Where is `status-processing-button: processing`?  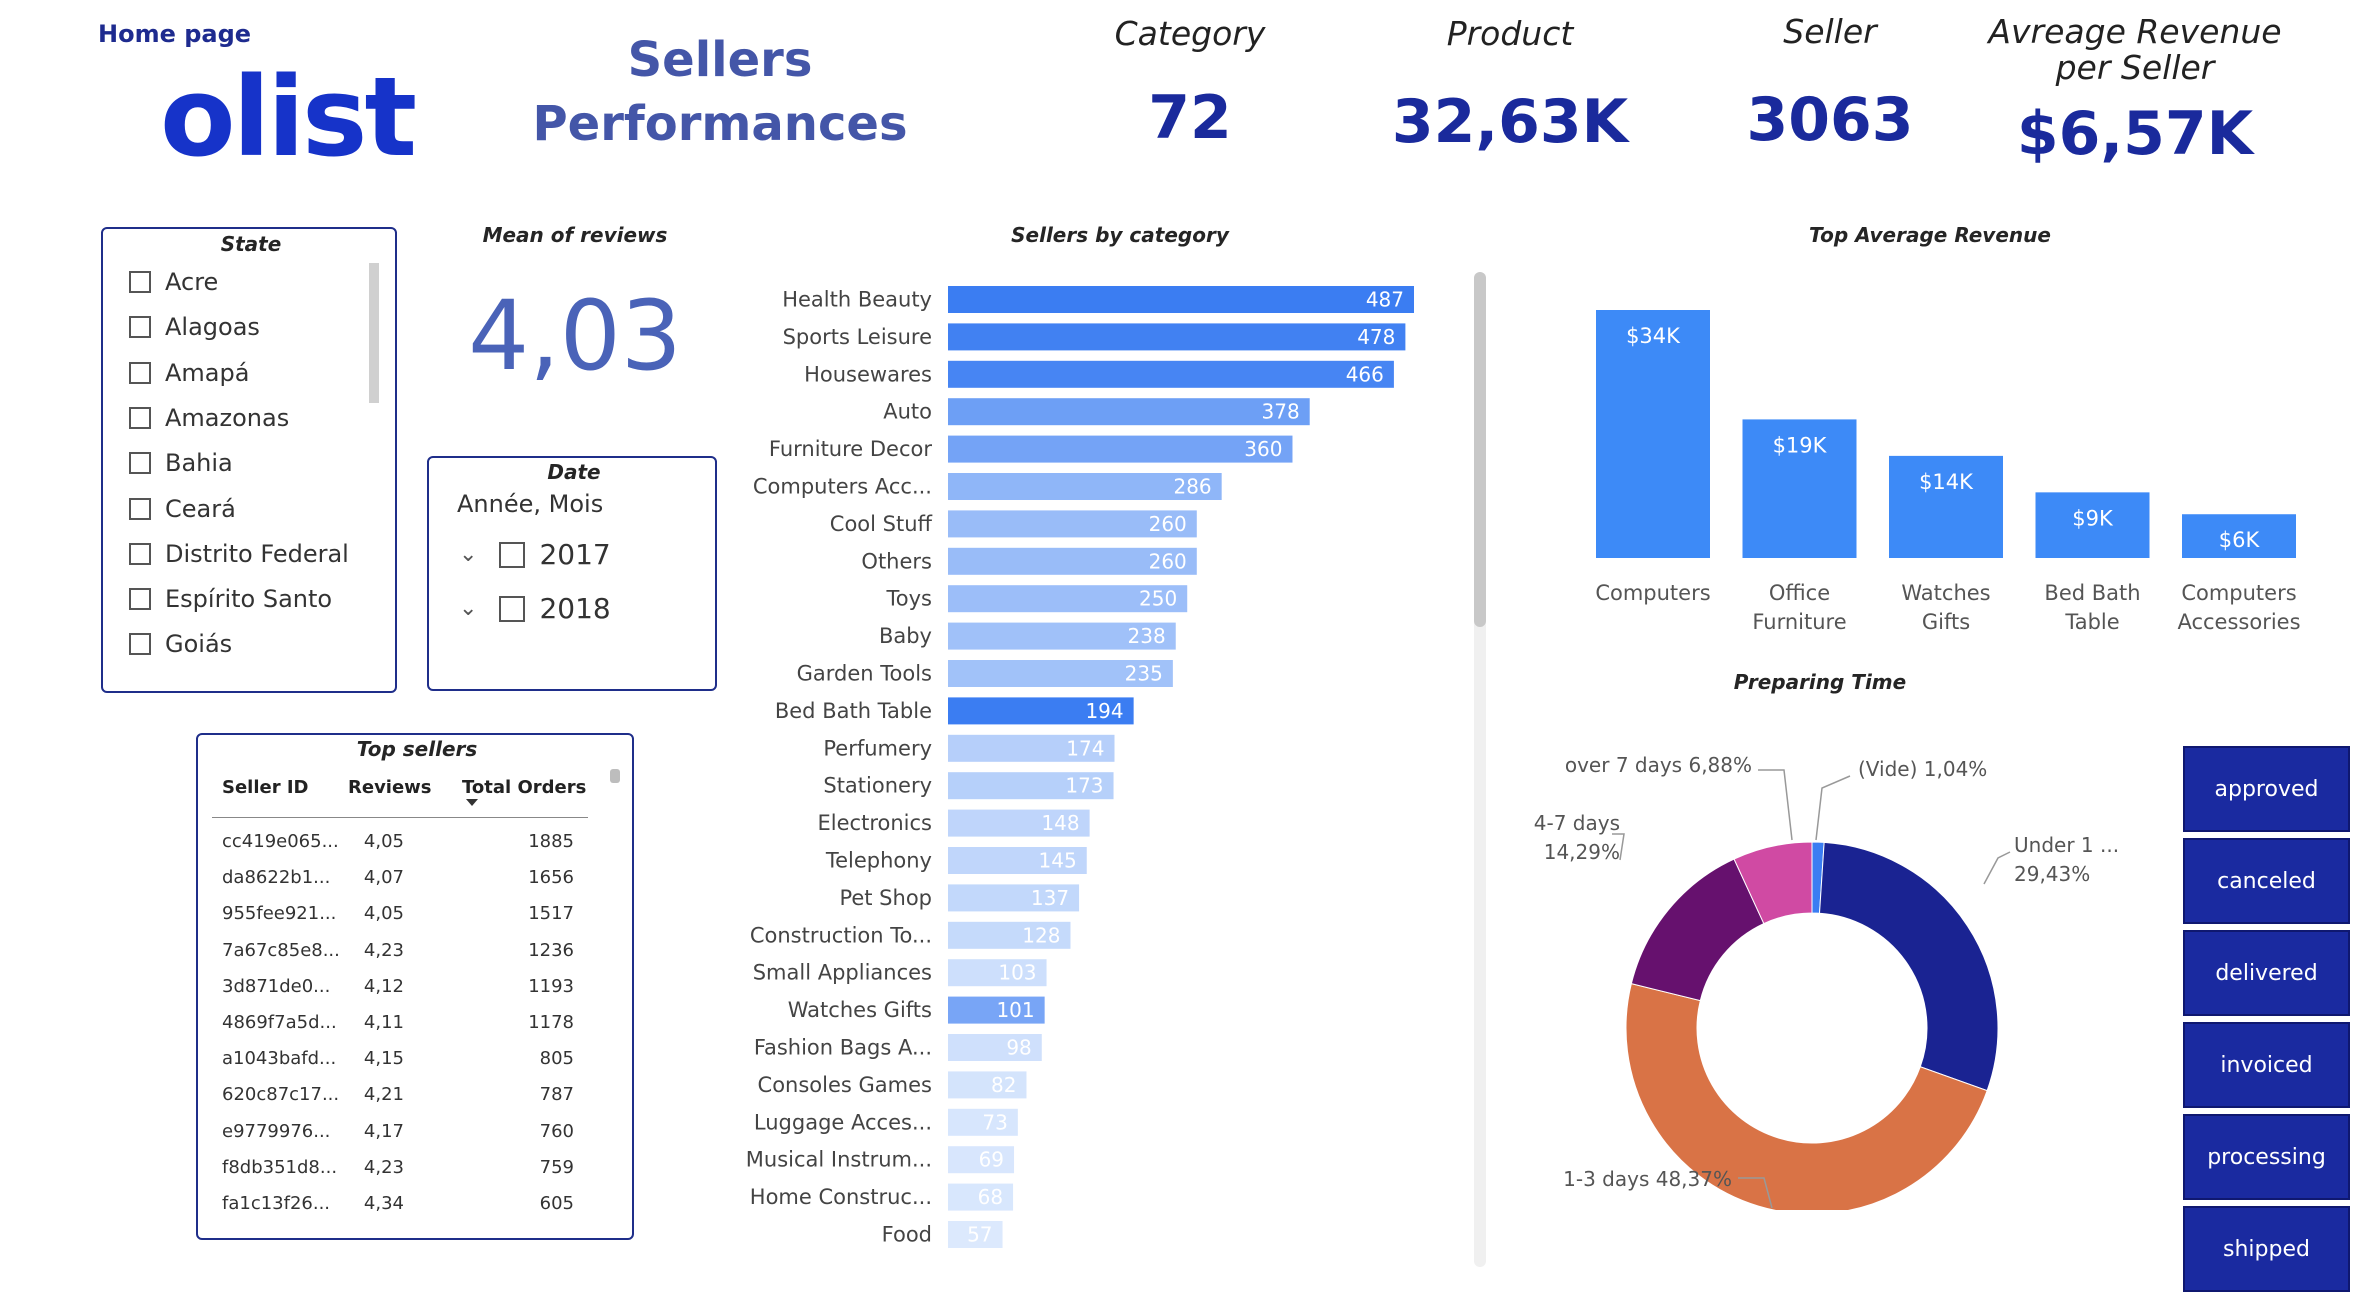
status-processing-button: processing is located at coordinates (2266, 1157).